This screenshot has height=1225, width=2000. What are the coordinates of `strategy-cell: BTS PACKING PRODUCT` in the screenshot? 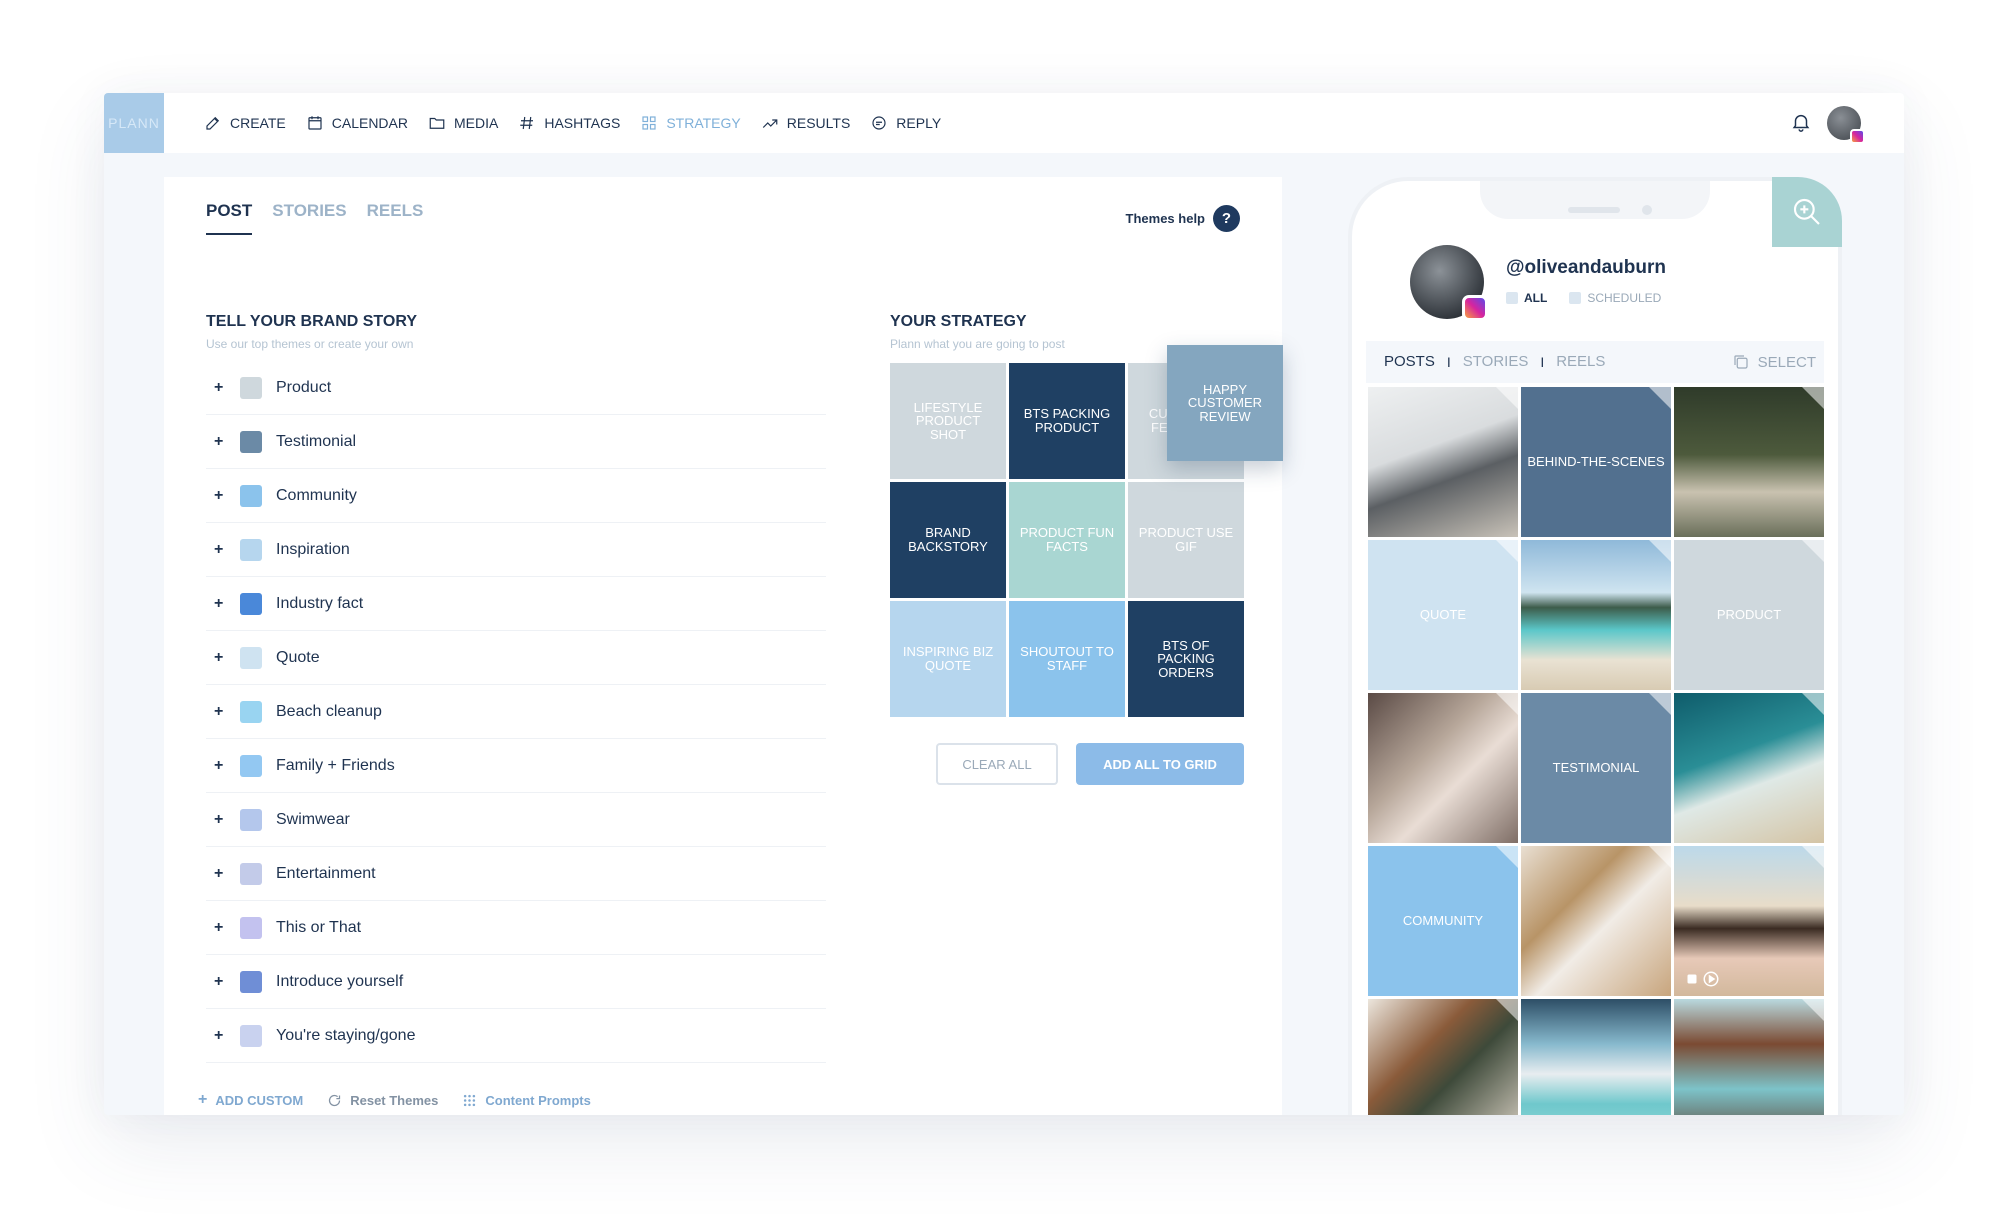 It's located at (1067, 421).